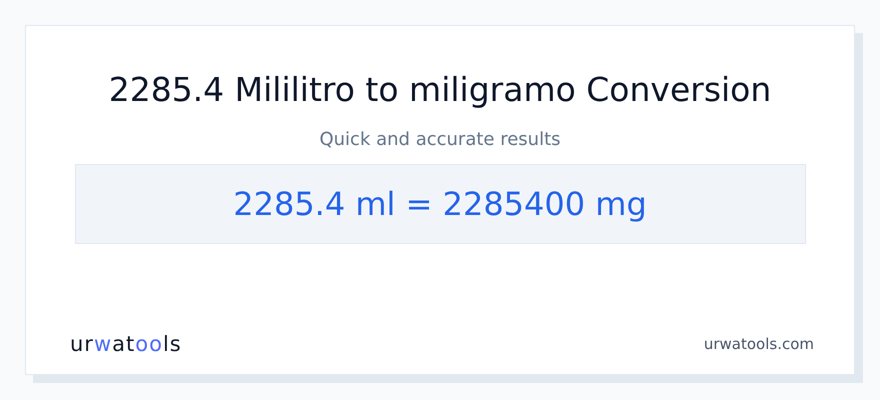 Image resolution: width=880 pixels, height=400 pixels. I want to click on result-text: 2285.4 ml = 2285400 mg, so click(440, 204).